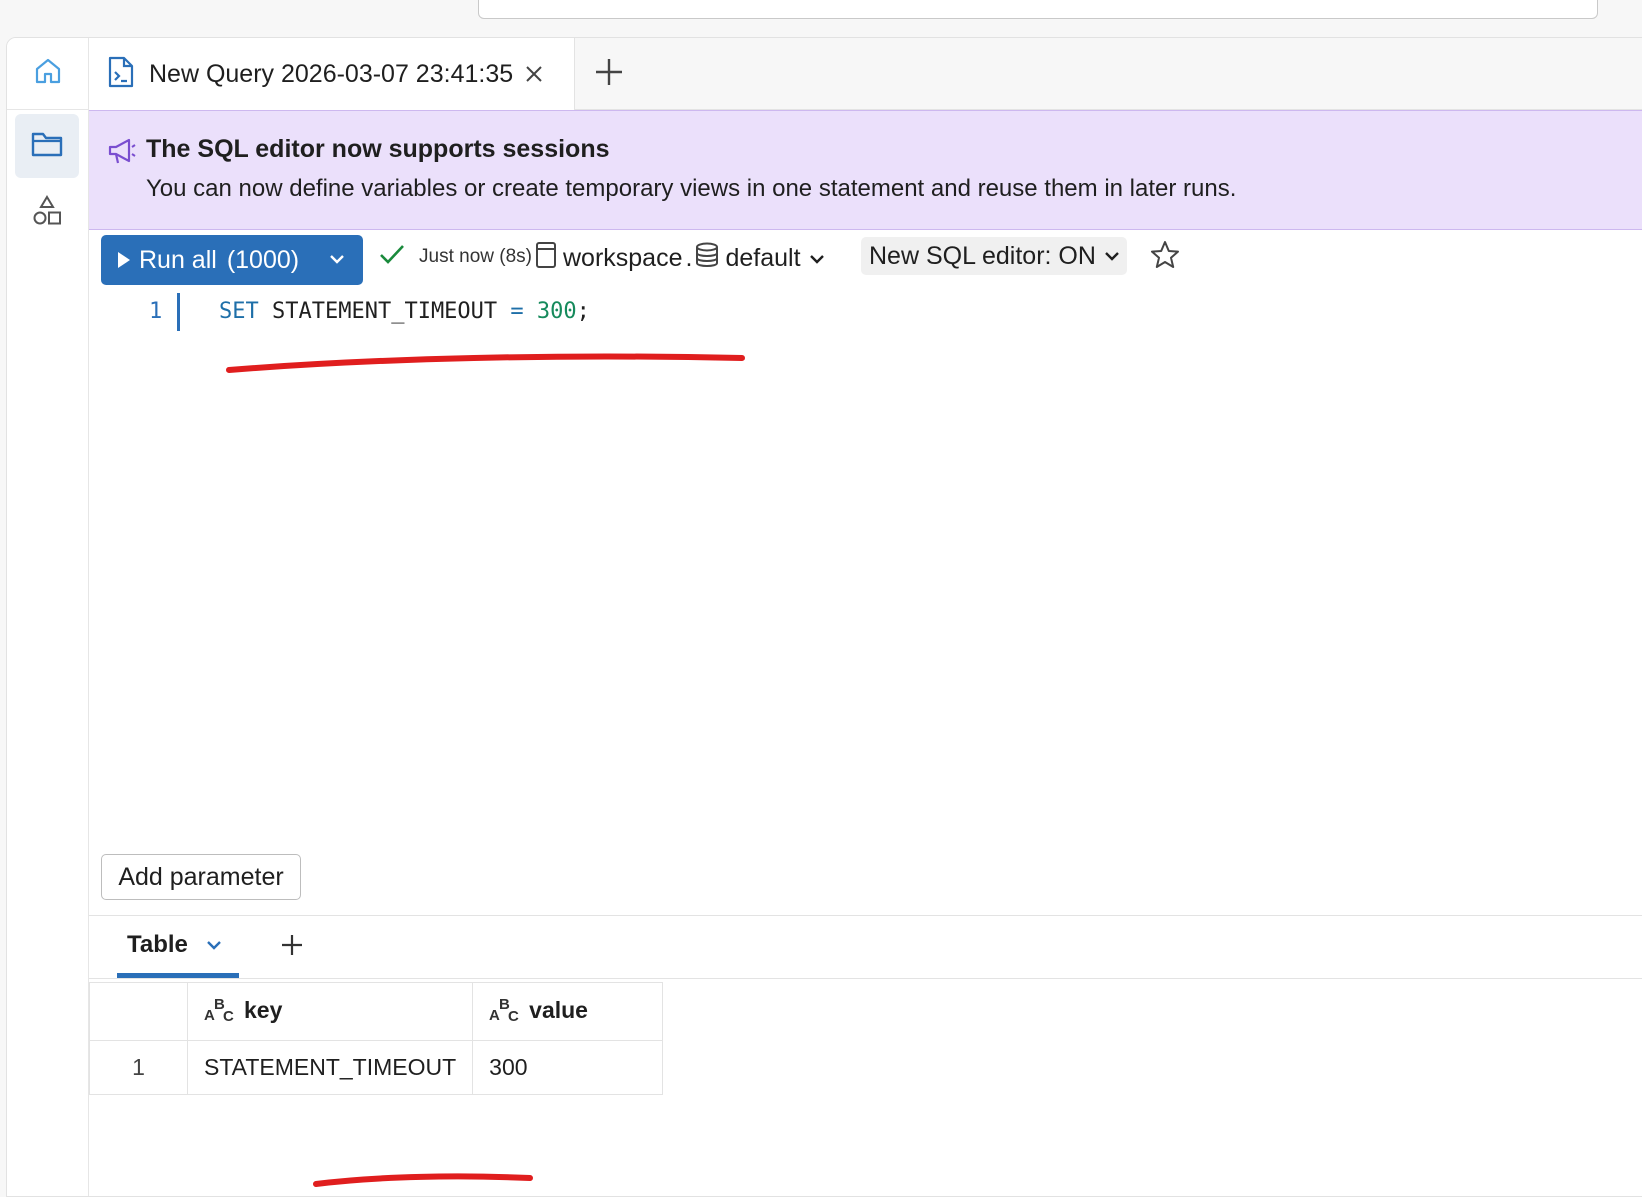 The height and width of the screenshot is (1197, 1642). Describe the element at coordinates (707, 258) in the screenshot. I see `database-icon` at that location.